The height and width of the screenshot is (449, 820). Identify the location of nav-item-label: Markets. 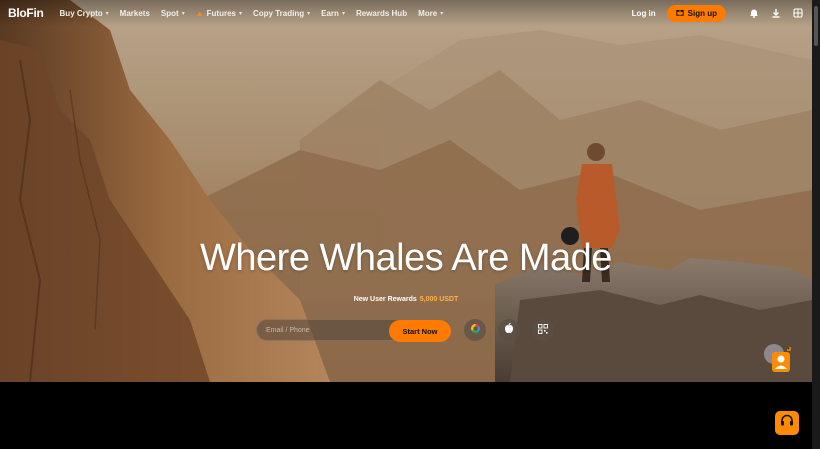
(134, 13).